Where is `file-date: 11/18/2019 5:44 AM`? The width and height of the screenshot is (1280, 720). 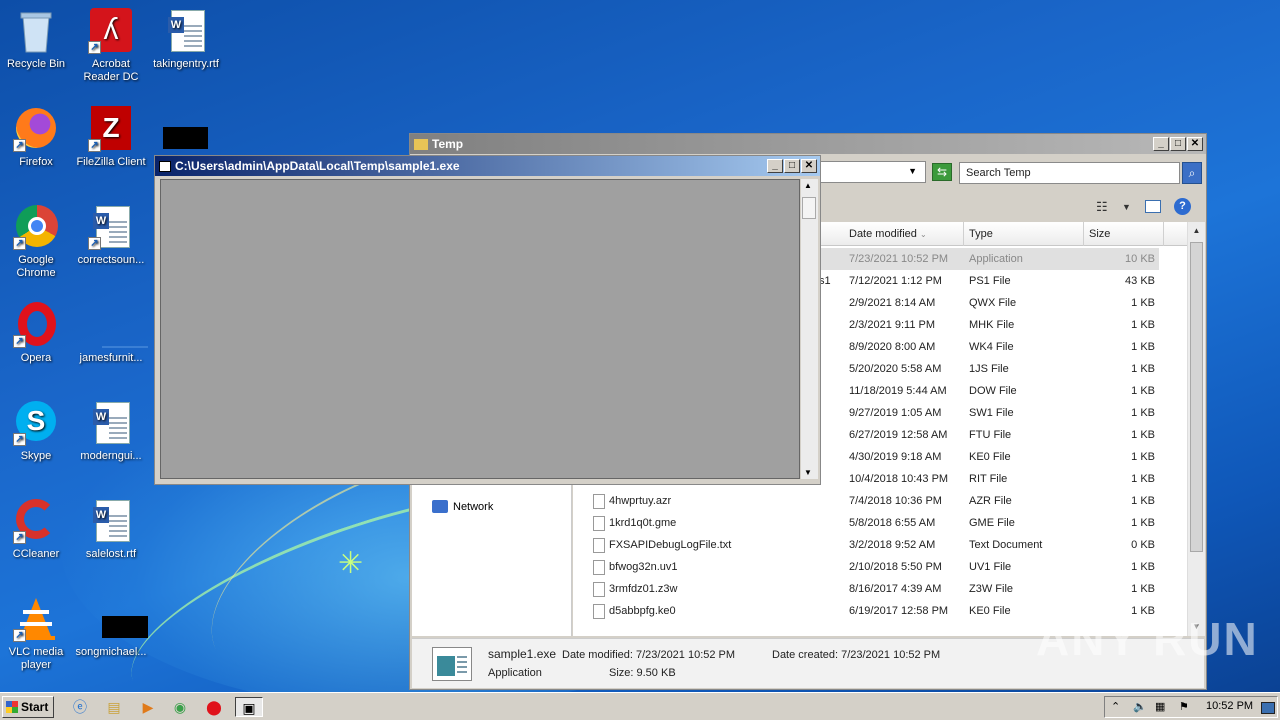
file-date: 11/18/2019 5:44 AM is located at coordinates (898, 391).